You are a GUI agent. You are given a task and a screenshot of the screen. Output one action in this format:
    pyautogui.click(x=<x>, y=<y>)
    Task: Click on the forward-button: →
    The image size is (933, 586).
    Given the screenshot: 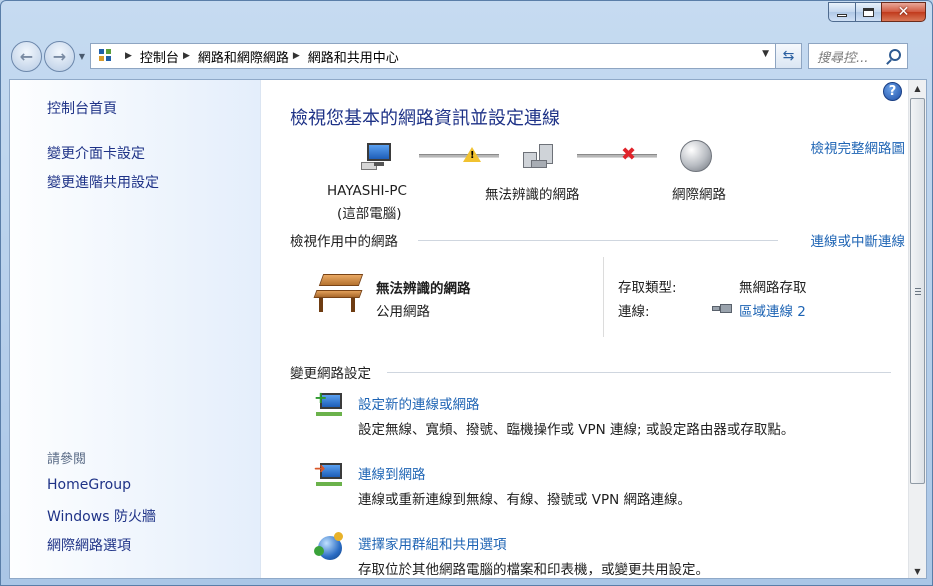 What is the action you would take?
    pyautogui.click(x=59, y=56)
    